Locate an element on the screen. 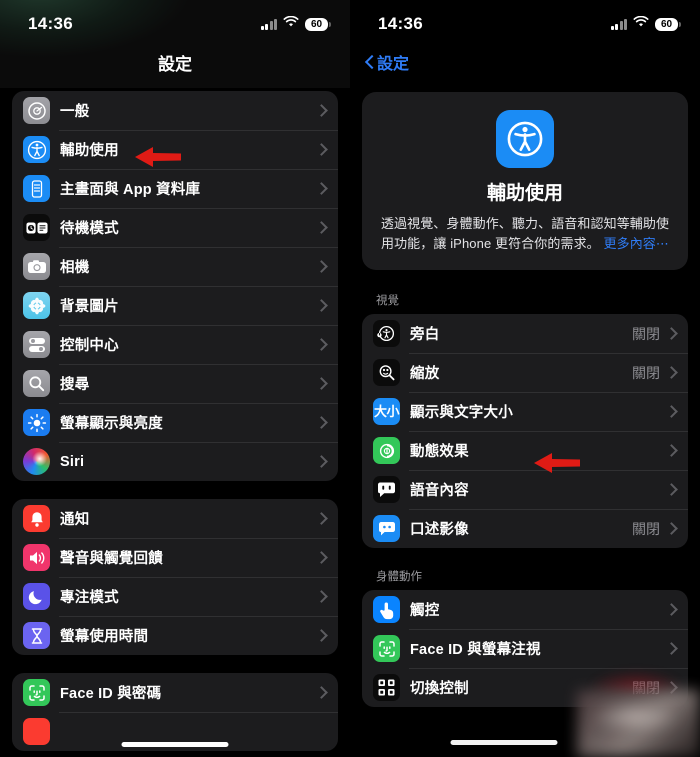 The image size is (700, 757). more-content-link: 更多內容⋯ is located at coordinates (637, 243).